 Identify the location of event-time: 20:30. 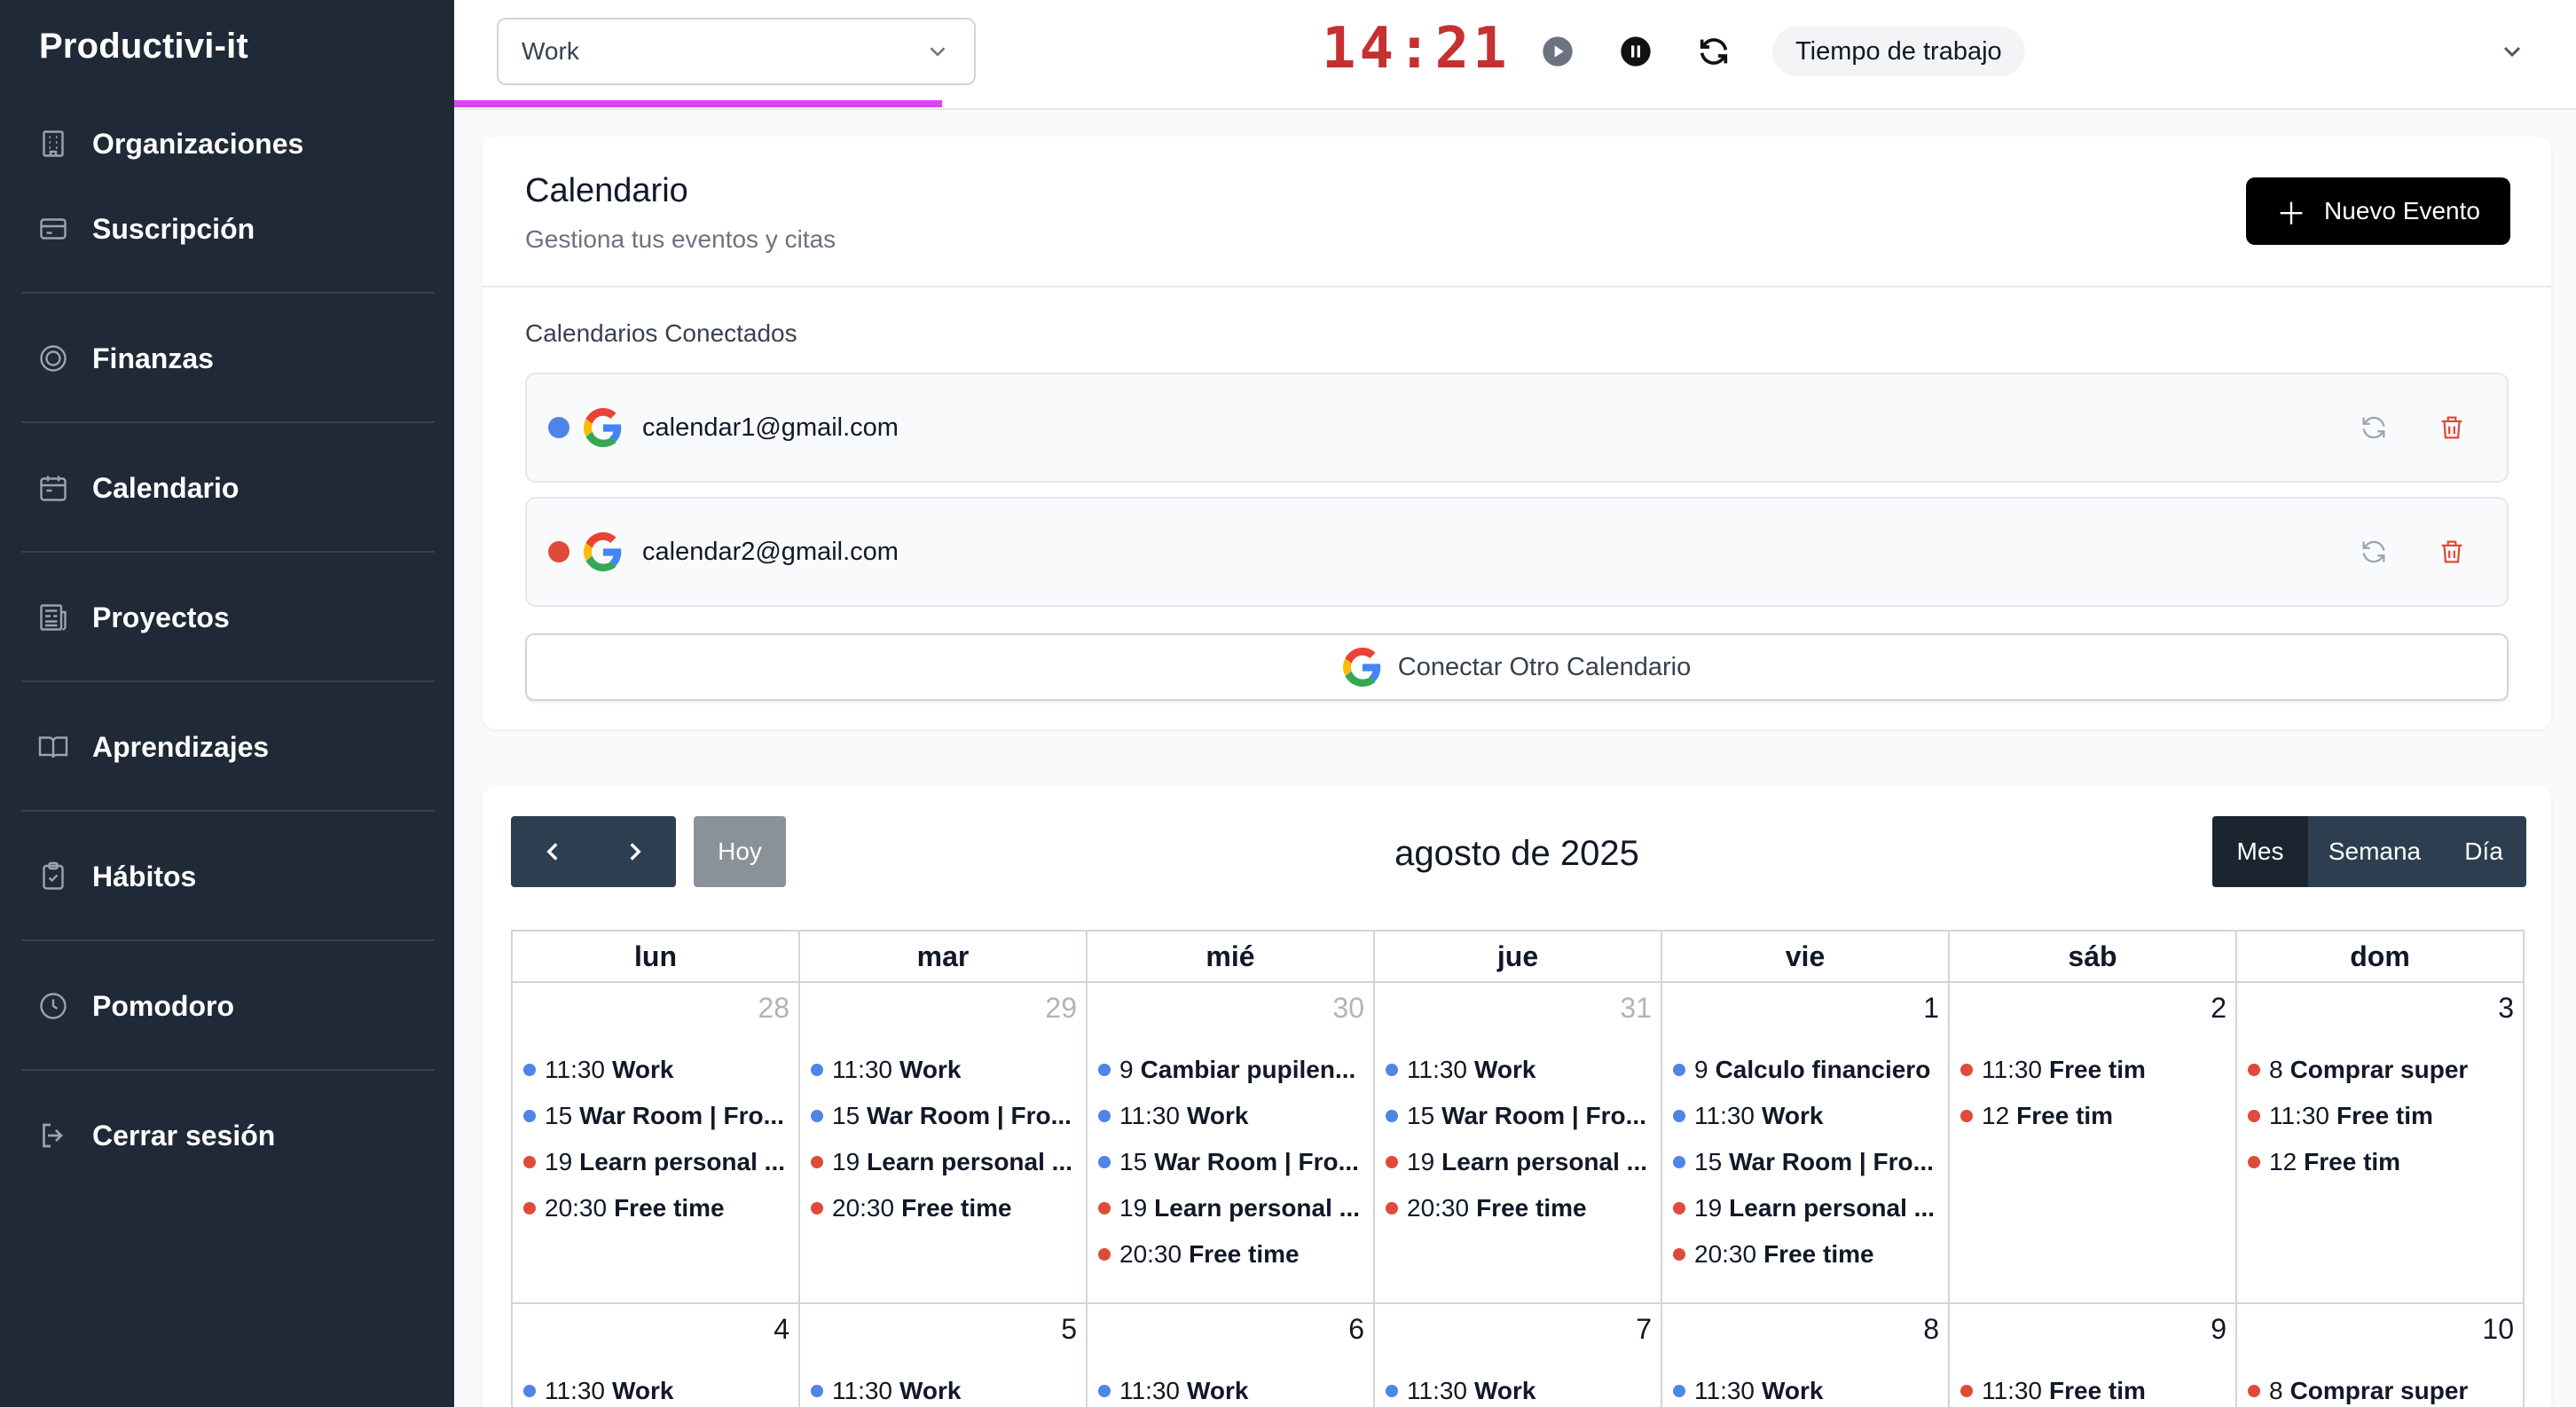
(1150, 1254).